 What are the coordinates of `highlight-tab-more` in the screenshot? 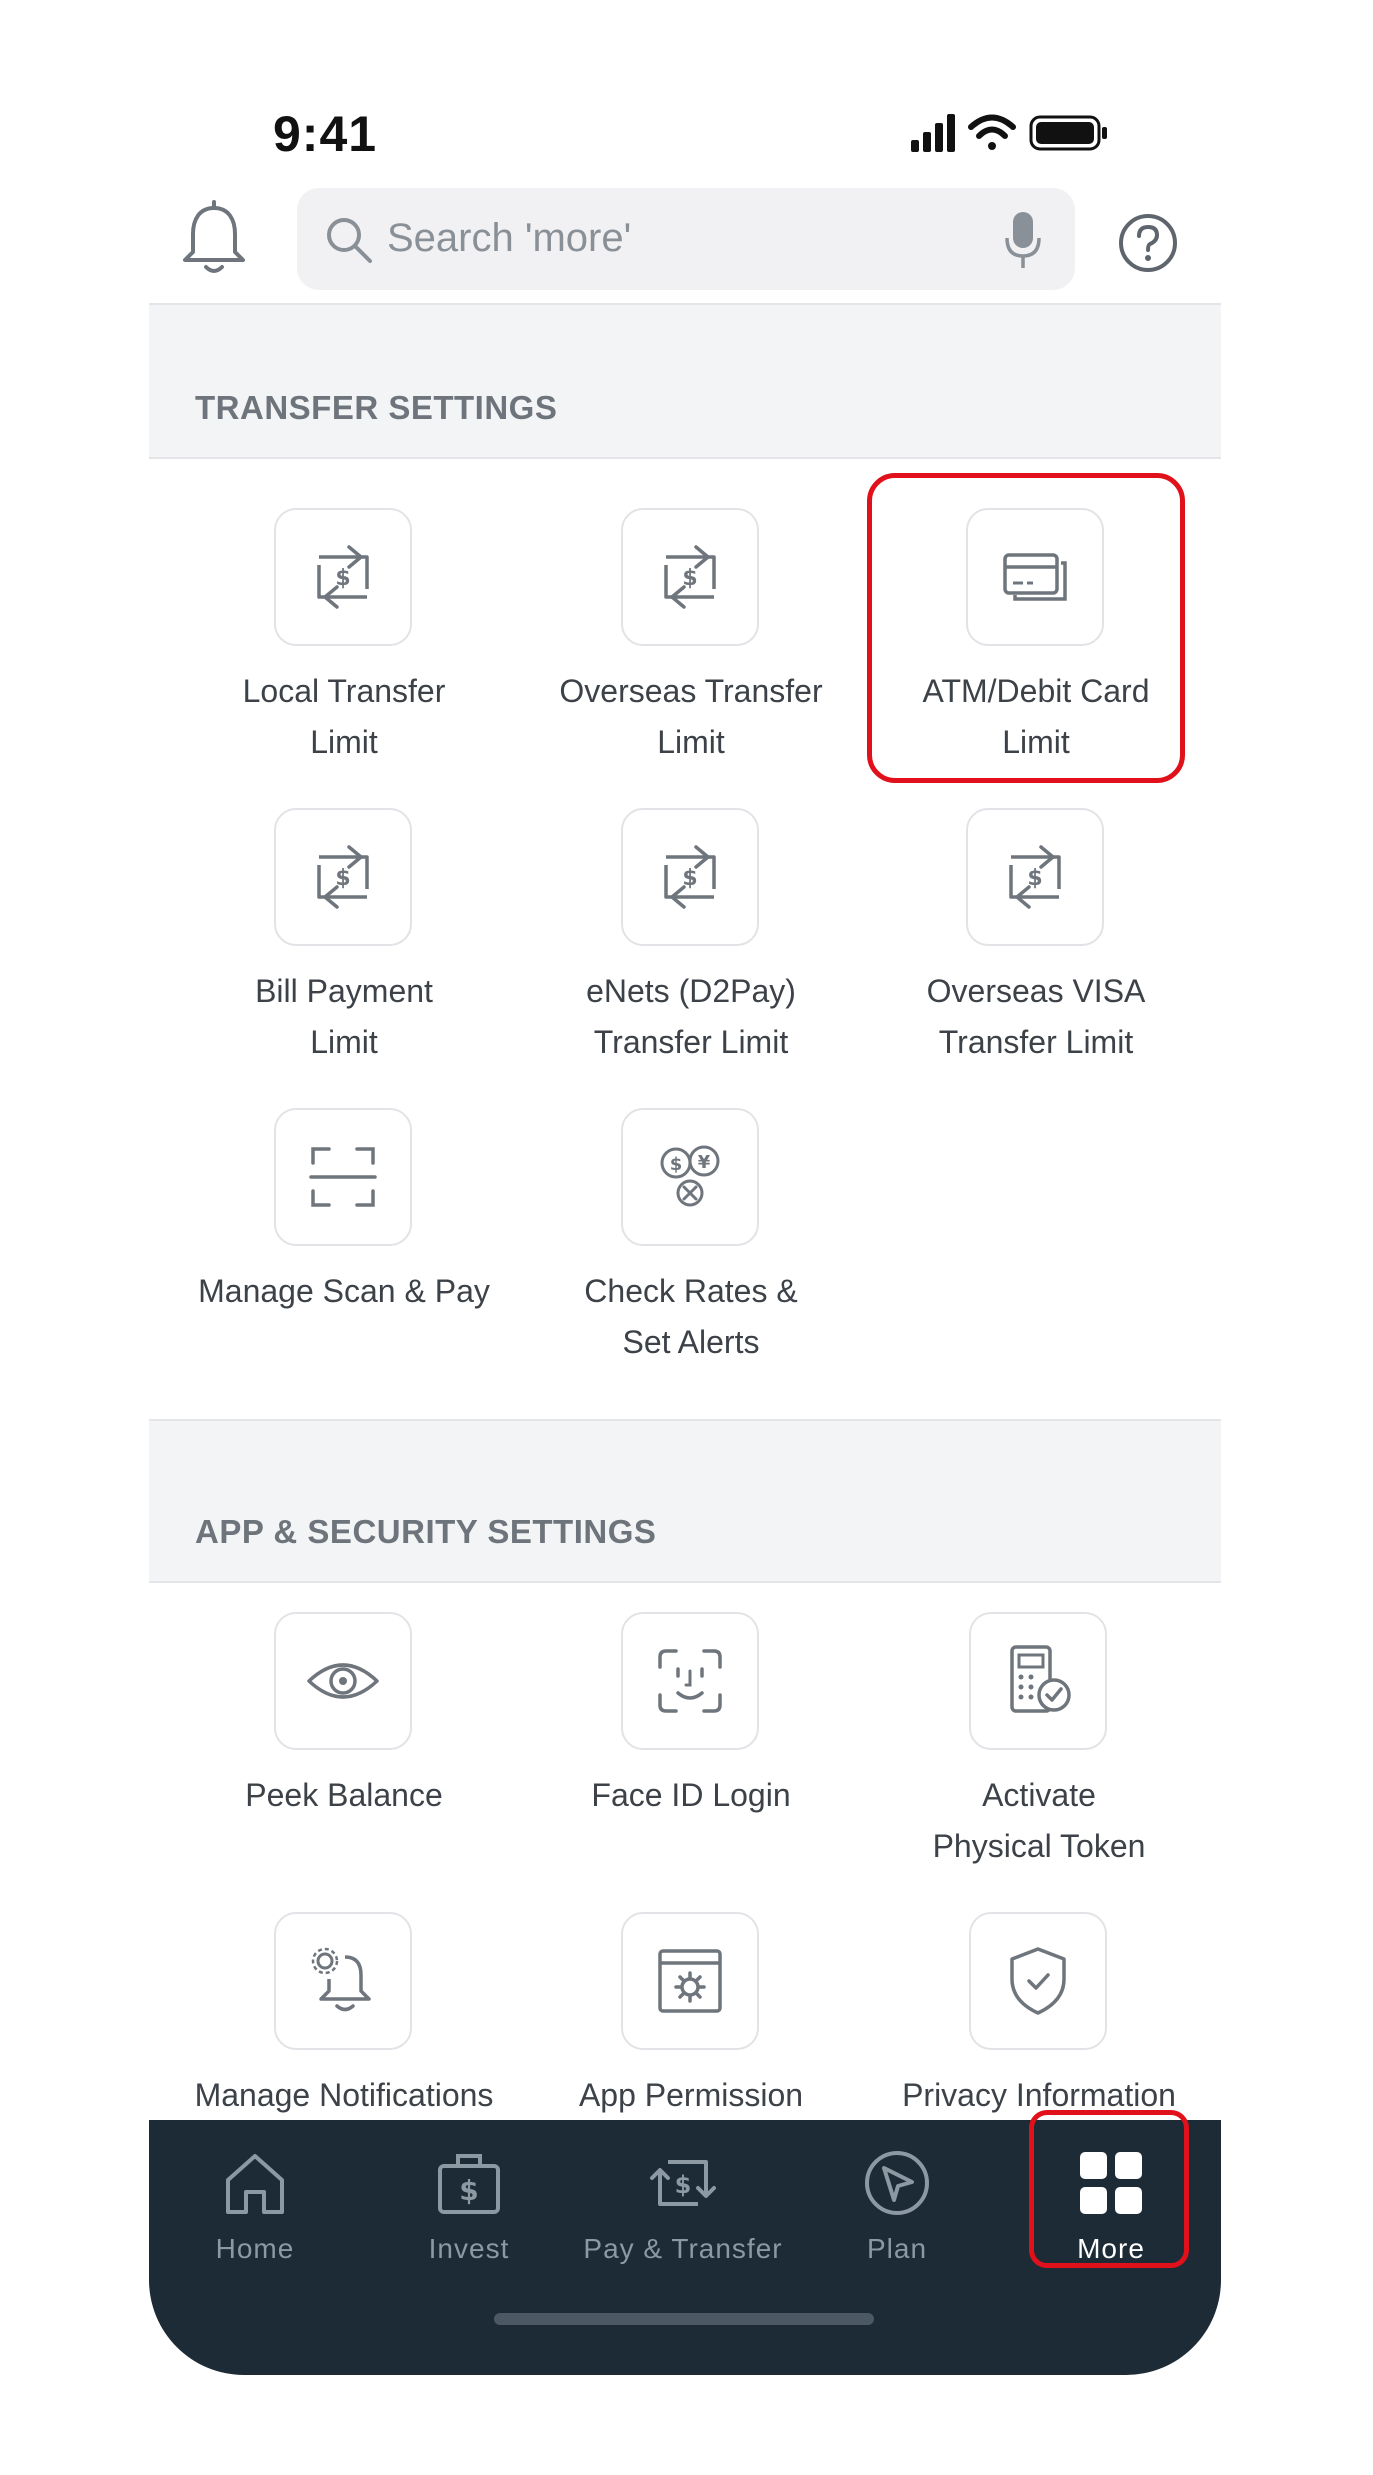 It's located at (1109, 2189).